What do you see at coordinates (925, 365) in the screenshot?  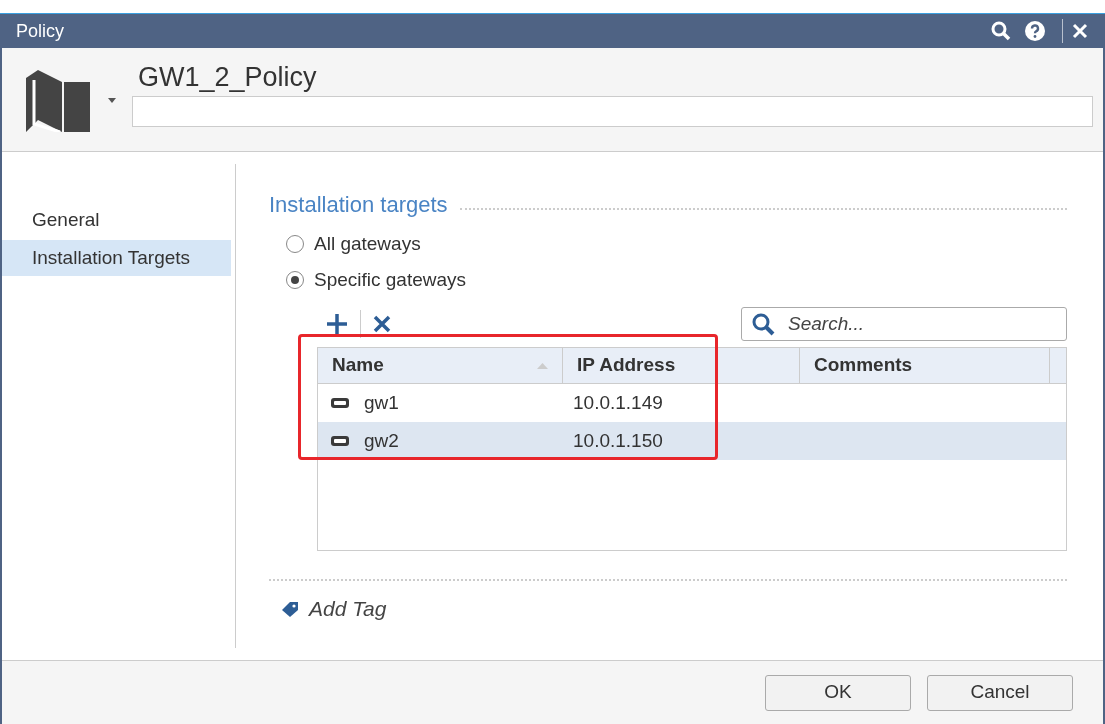 I see `column-header: Comments` at bounding box center [925, 365].